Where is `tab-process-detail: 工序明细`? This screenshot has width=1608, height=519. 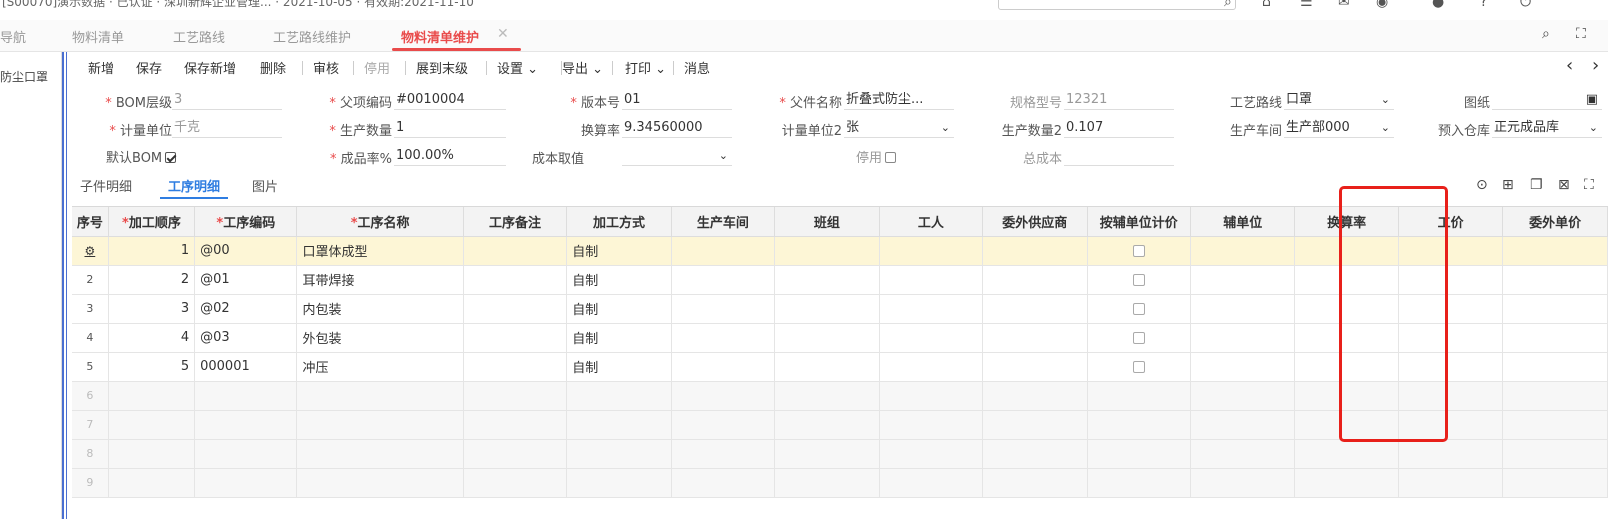 tab-process-detail: 工序明细 is located at coordinates (194, 185).